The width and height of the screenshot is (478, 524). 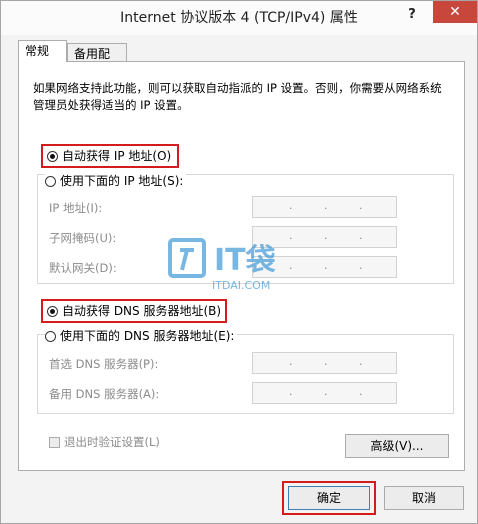 I want to click on alternate-dns-label: 备用 DNS 服务器(A):, so click(x=104, y=394).